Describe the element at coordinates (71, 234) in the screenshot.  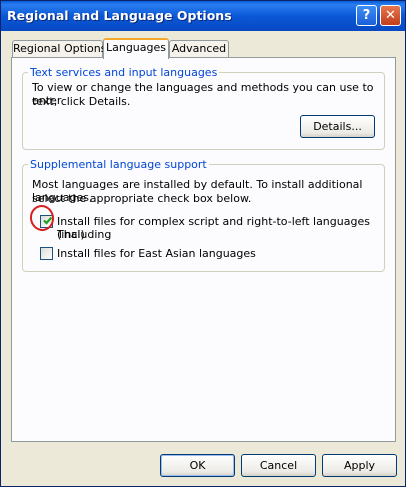
I see `complex-script-label-line2: Thai)` at that location.